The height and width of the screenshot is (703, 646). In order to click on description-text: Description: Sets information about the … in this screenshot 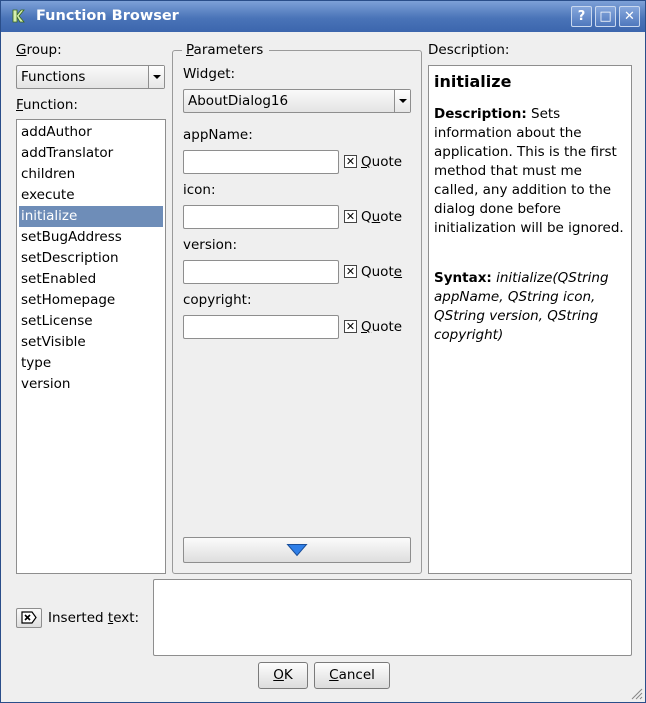, I will do `click(529, 171)`.